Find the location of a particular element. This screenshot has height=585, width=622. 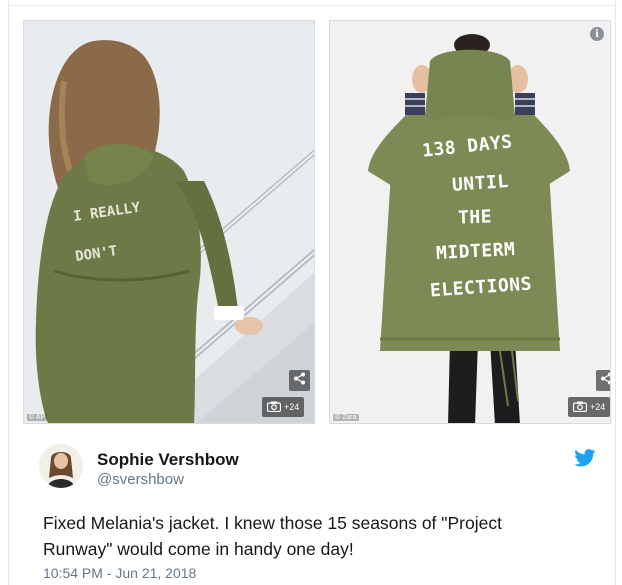

photo-credit: © Zara is located at coordinates (346, 417).